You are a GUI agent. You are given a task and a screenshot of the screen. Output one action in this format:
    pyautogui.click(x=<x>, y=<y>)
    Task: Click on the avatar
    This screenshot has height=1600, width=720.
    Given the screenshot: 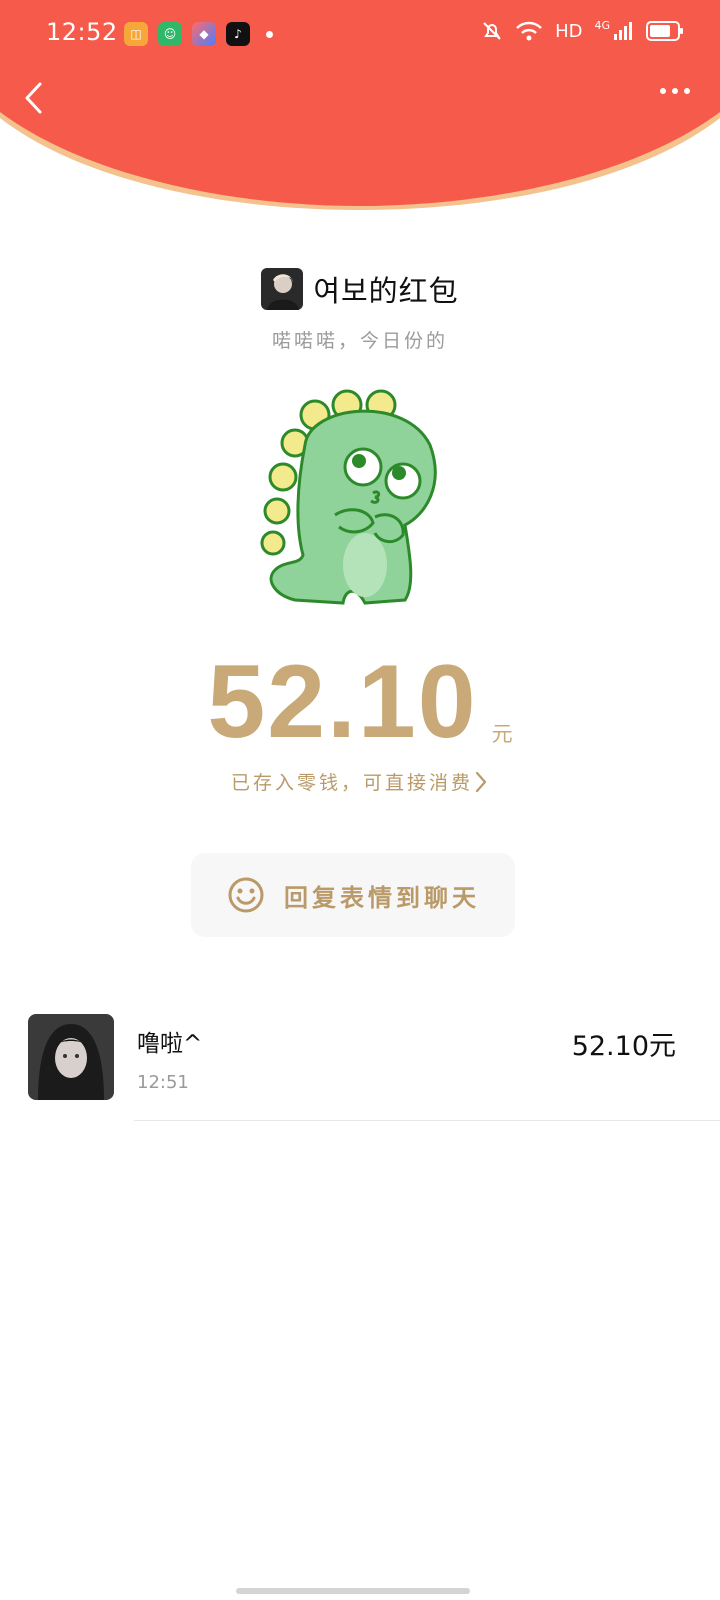 What is the action you would take?
    pyautogui.click(x=71, y=1057)
    